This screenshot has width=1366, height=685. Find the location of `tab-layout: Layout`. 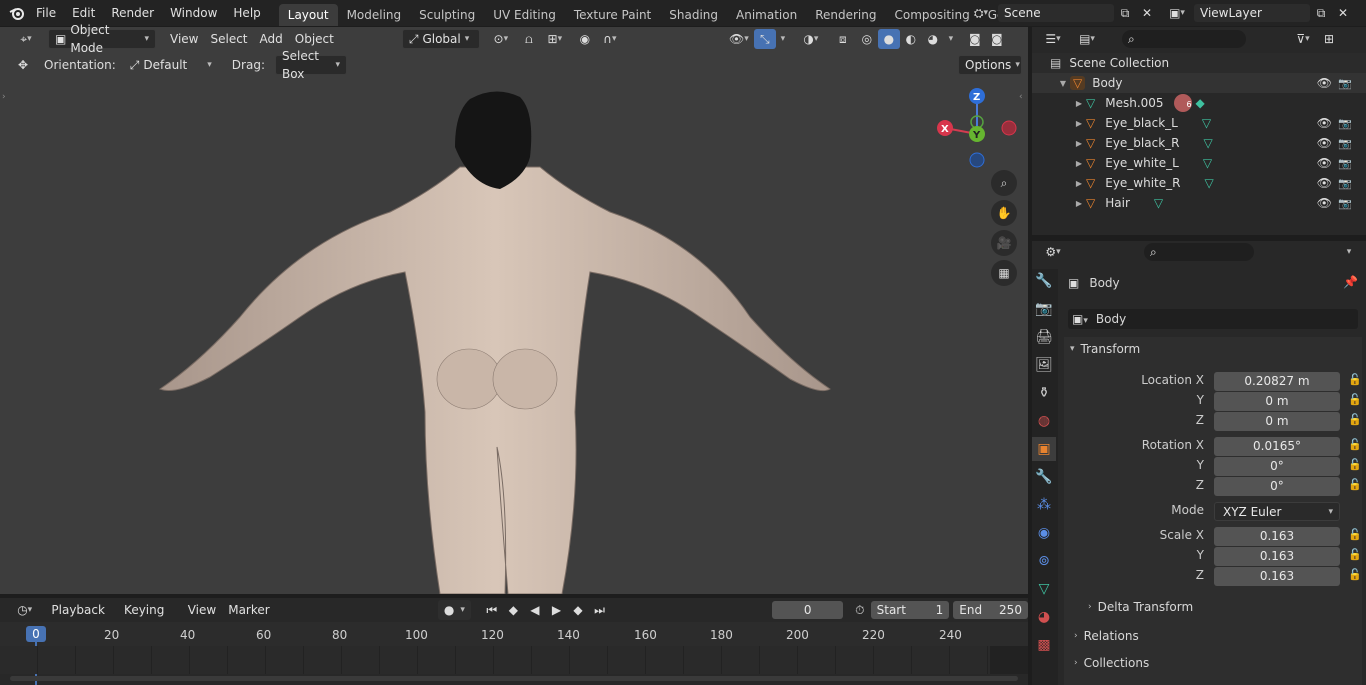

tab-layout: Layout is located at coordinates (308, 15).